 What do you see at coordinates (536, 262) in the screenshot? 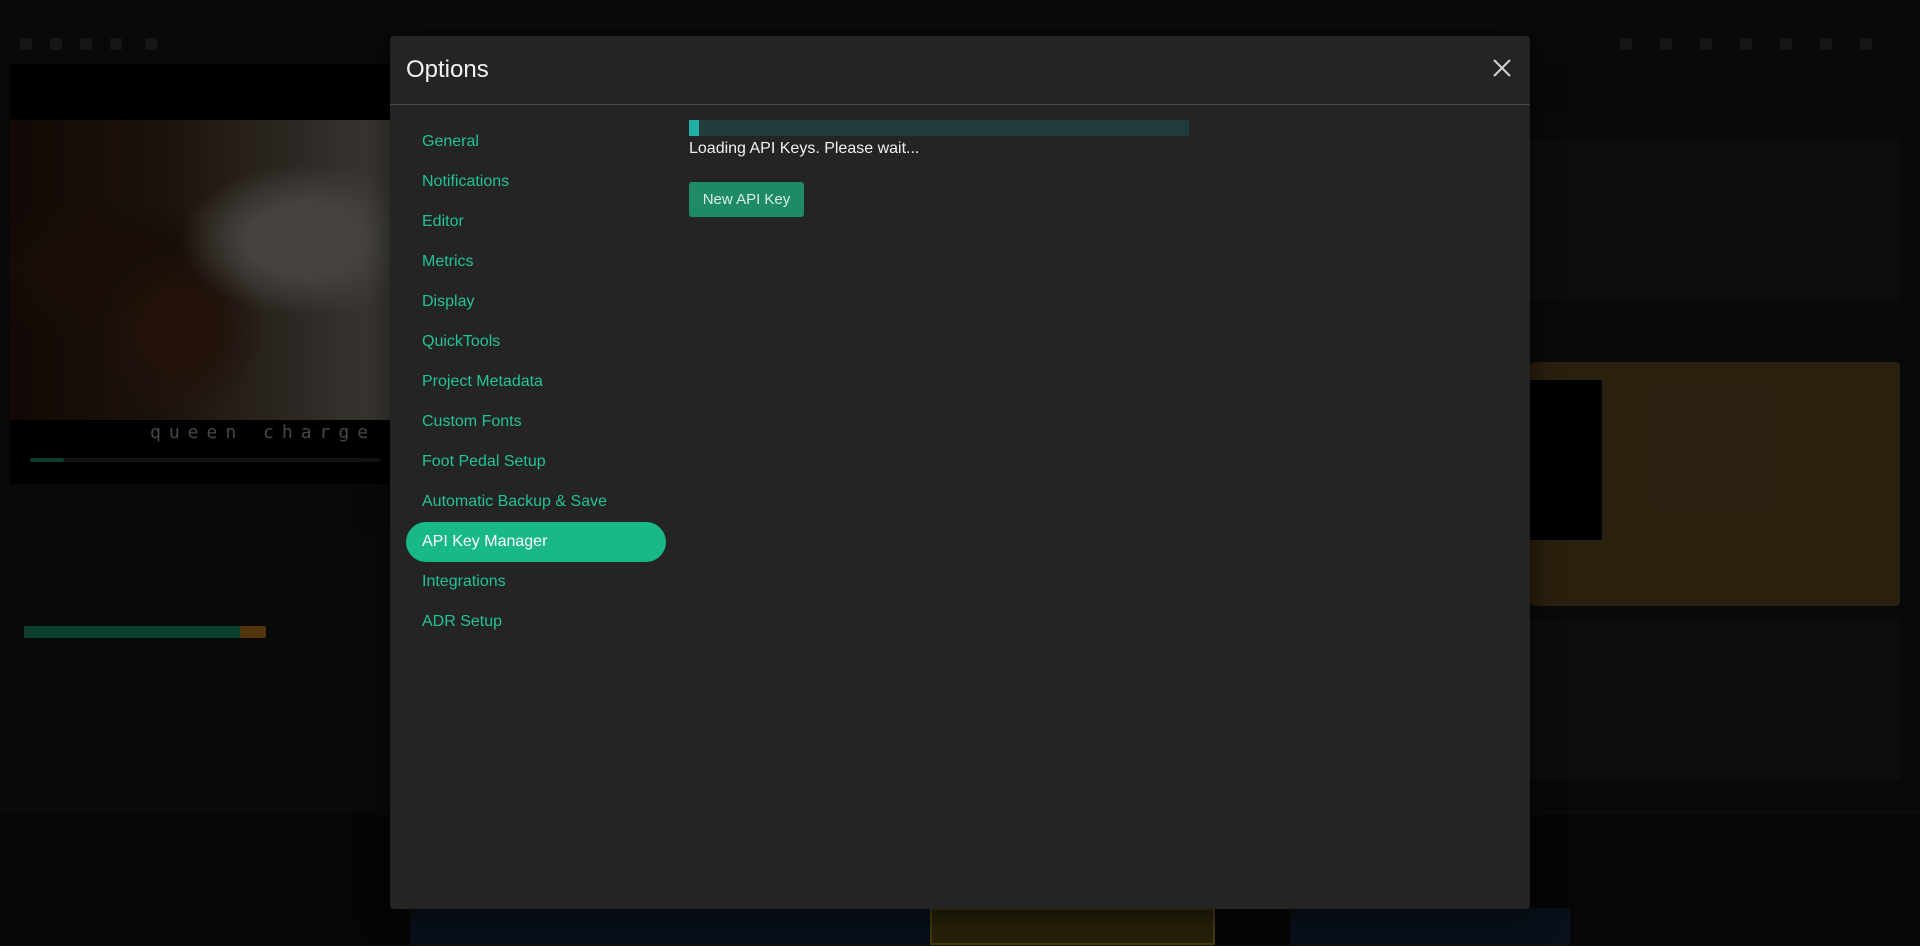
I see `nav-item-metrics: Metrics` at bounding box center [536, 262].